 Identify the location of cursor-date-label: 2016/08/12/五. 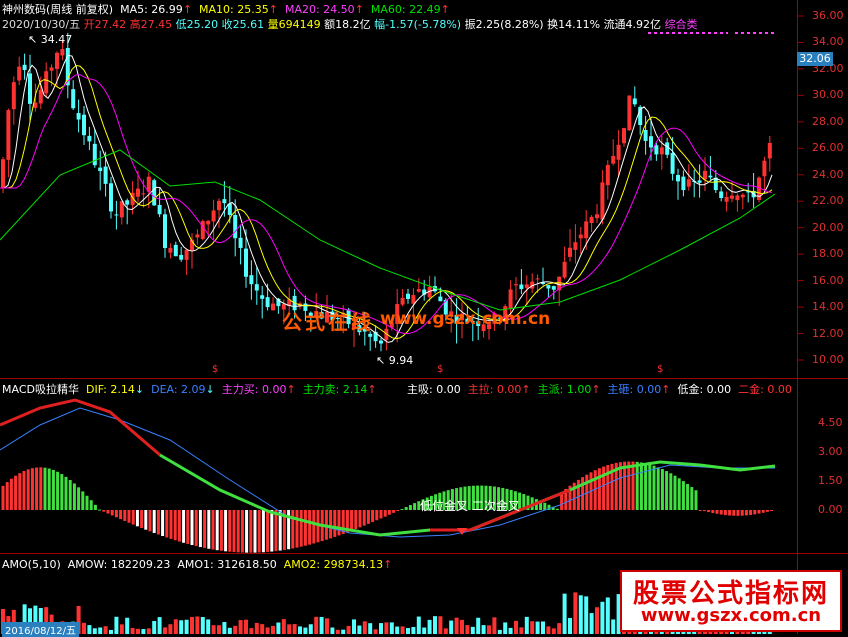
(41, 629).